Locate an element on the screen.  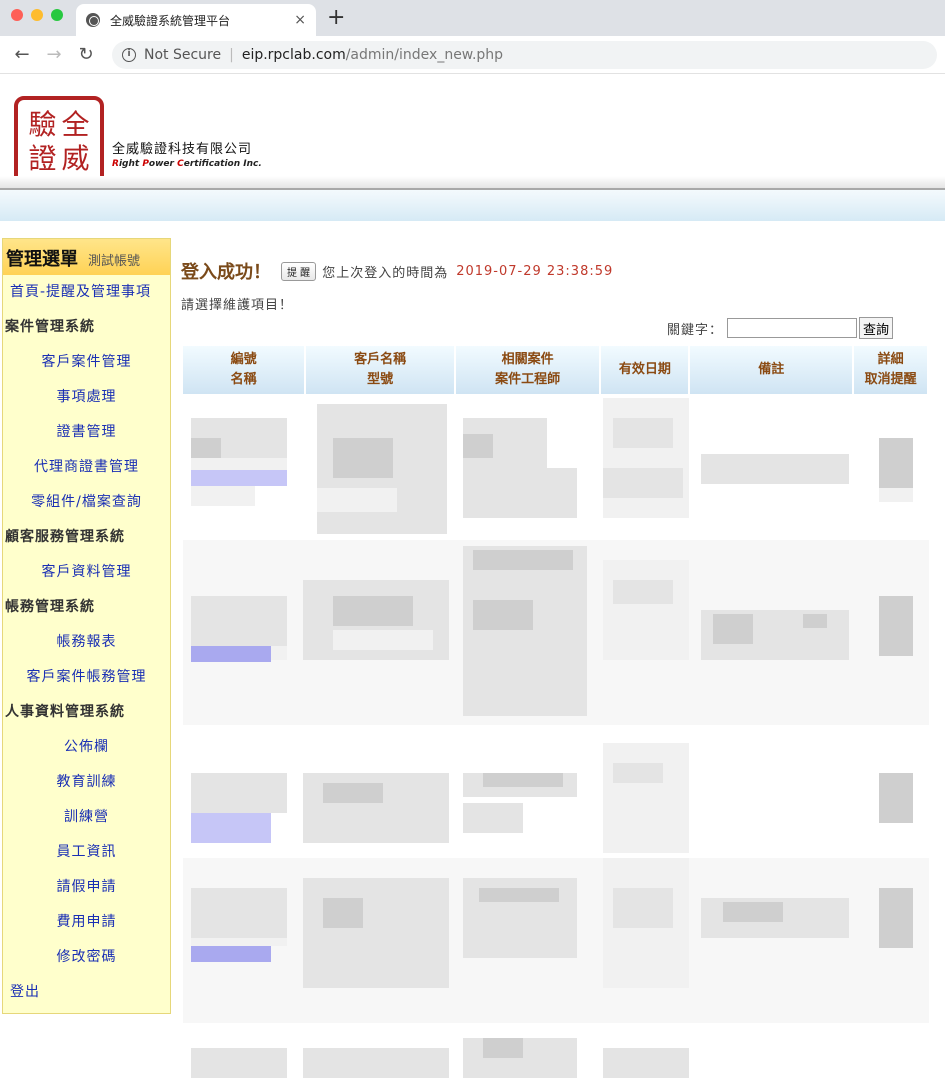
browser-tabbar: 全威驗證系統管理平台 × + is located at coordinates (472, 18).